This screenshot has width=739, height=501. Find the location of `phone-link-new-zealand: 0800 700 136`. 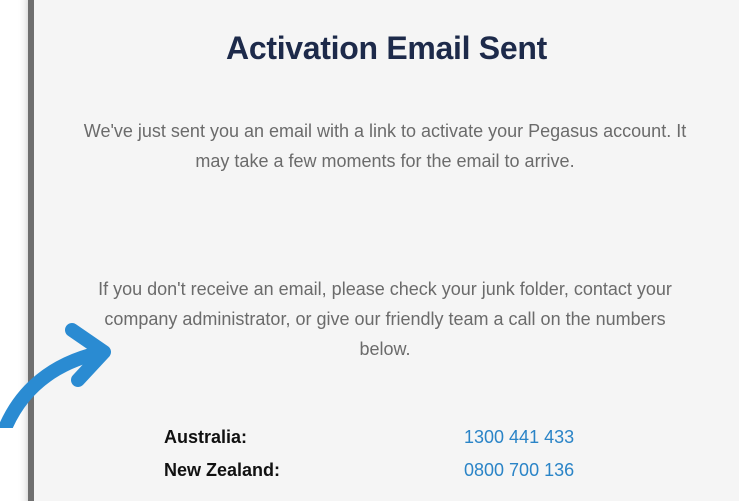

phone-link-new-zealand: 0800 700 136 is located at coordinates (519, 470).